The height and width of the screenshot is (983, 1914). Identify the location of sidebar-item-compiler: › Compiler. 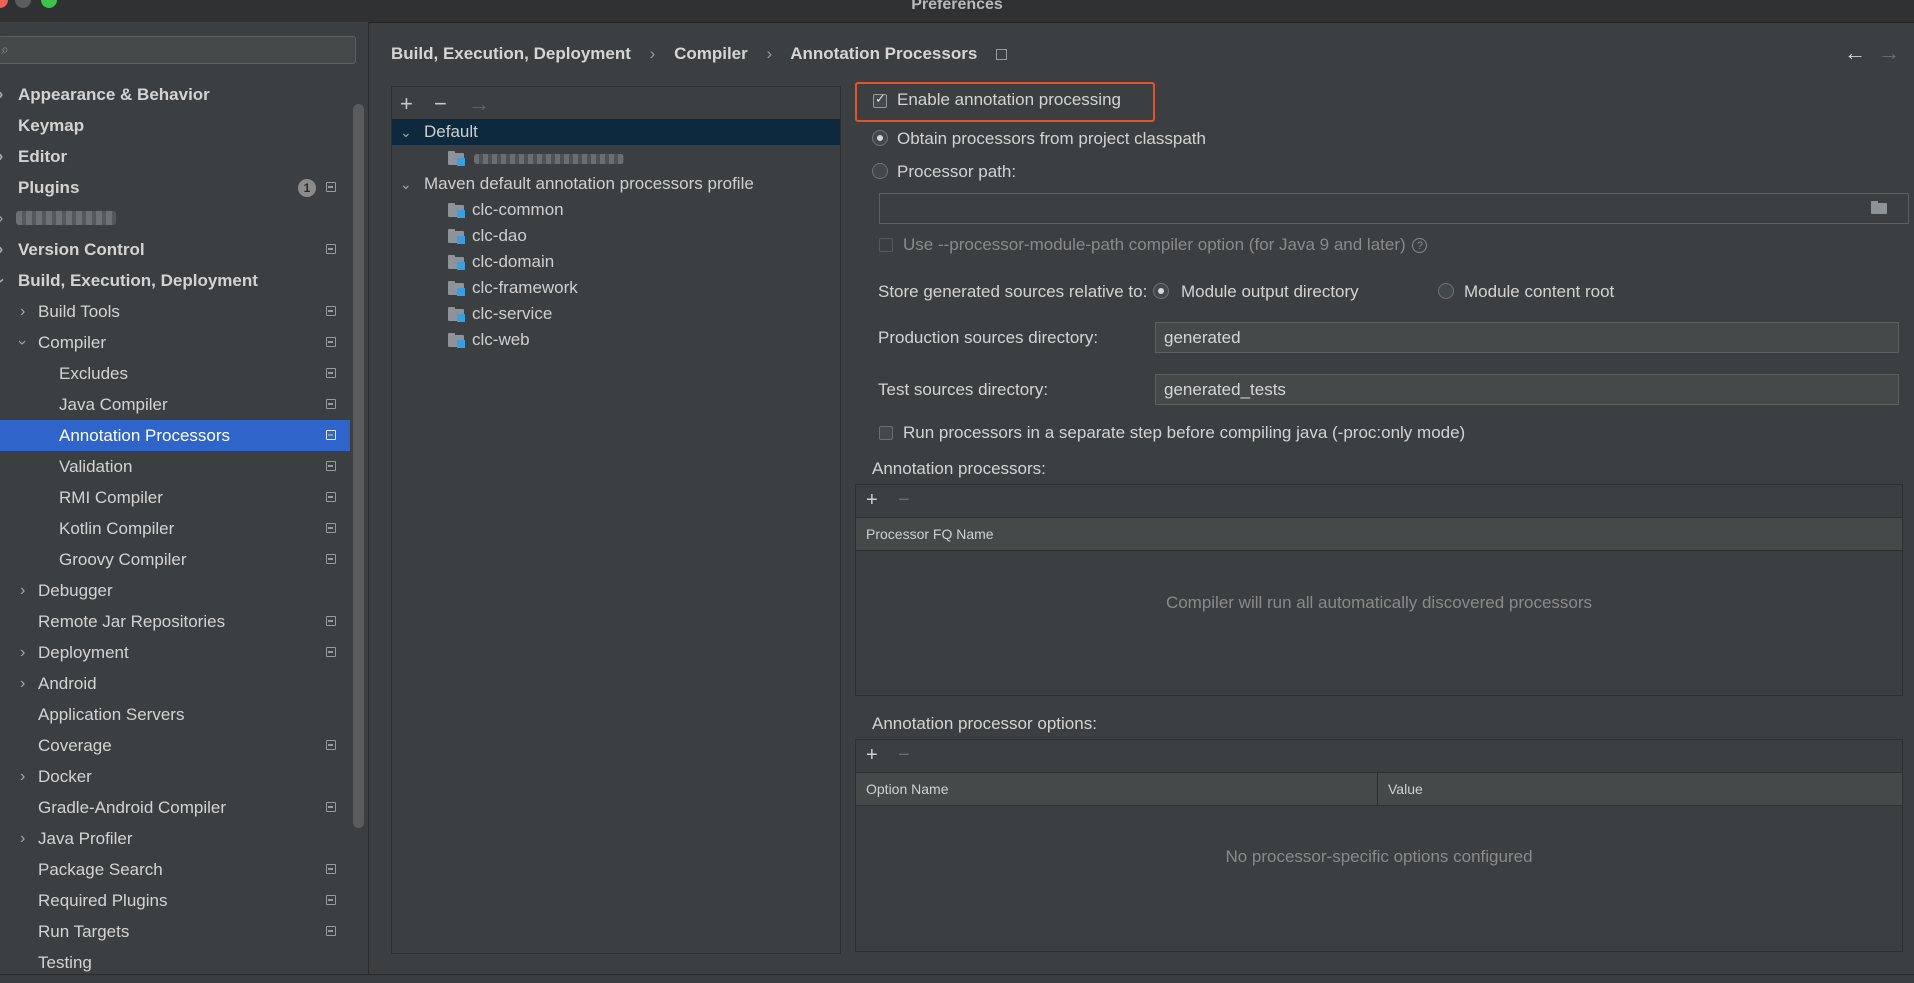
(175, 342).